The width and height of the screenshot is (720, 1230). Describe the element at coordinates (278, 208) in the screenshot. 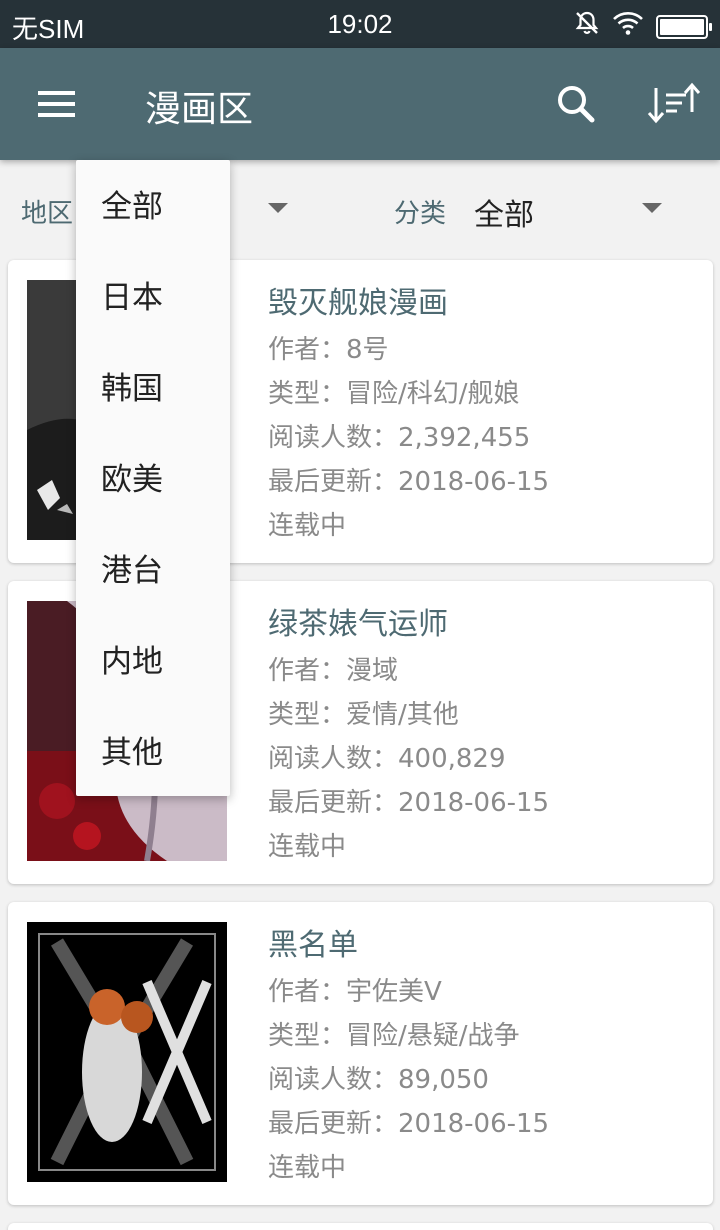

I see `region-dropdown-caret-icon` at that location.